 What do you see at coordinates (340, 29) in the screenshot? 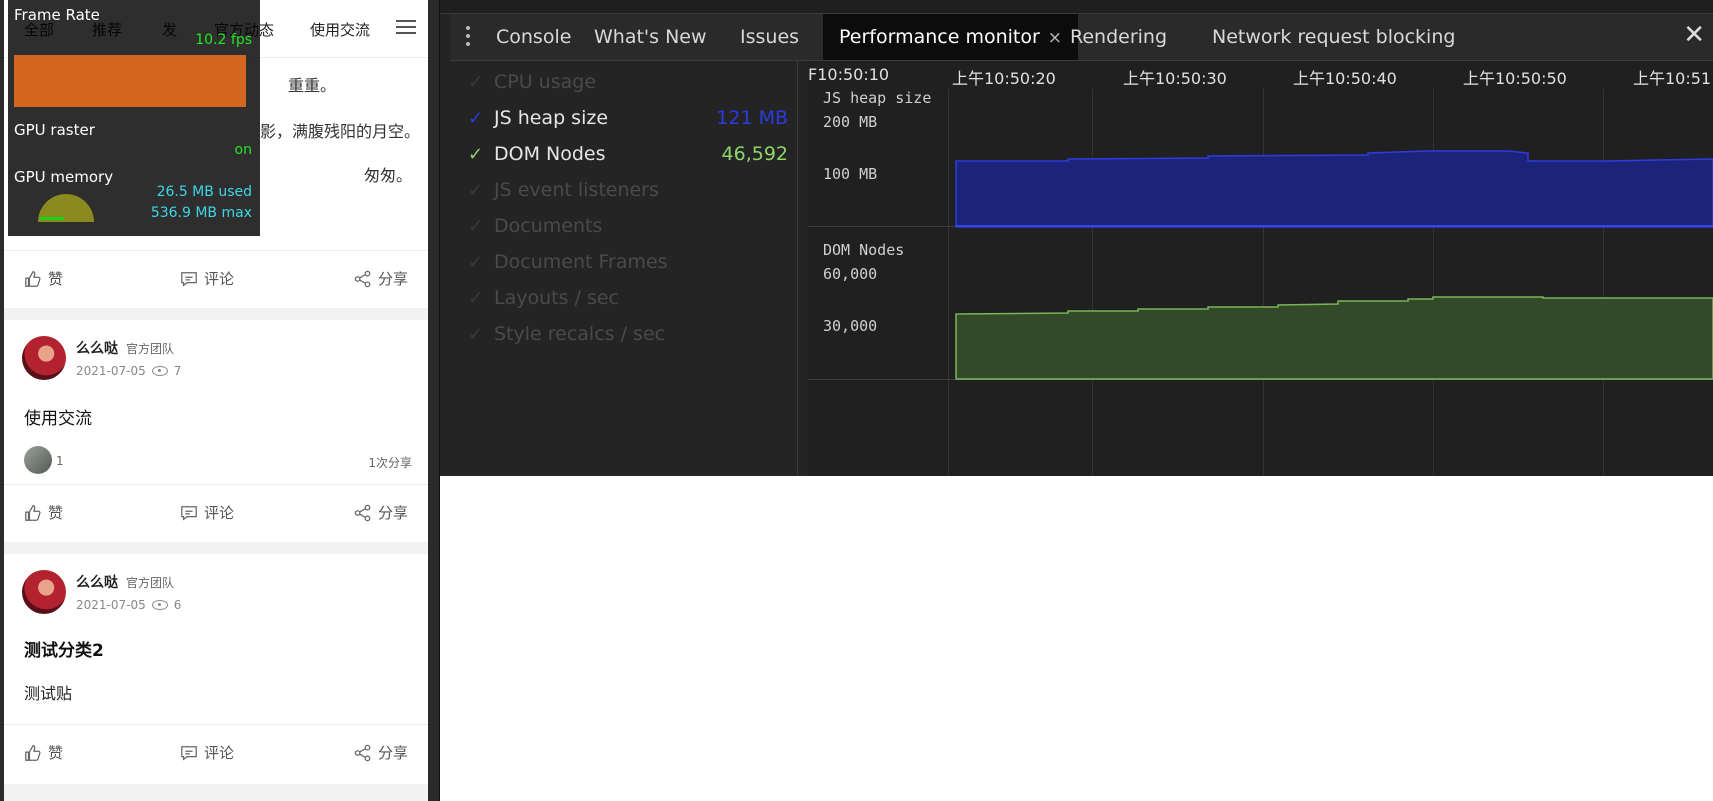
I see `nav-tab-discussion: 使用交流` at bounding box center [340, 29].